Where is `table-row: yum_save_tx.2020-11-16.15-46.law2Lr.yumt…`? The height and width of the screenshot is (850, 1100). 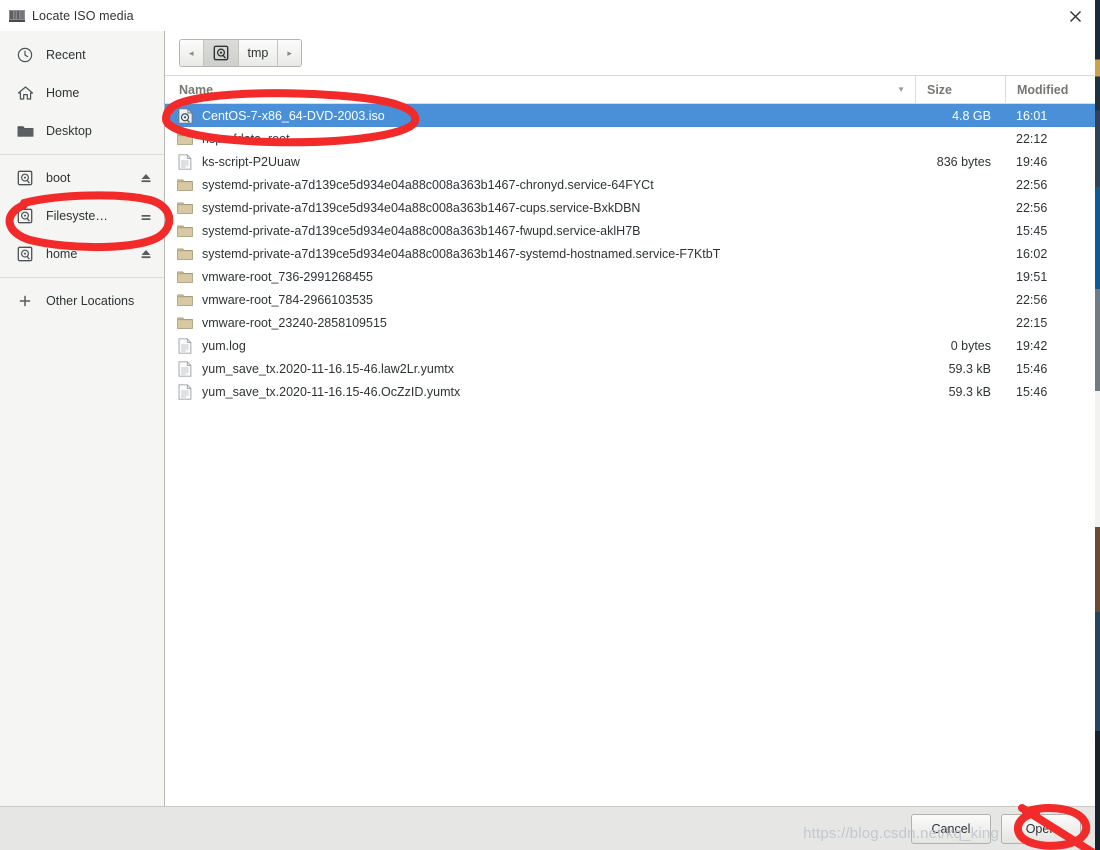 table-row: yum_save_tx.2020-11-16.15-46.law2Lr.yumt… is located at coordinates (630, 368).